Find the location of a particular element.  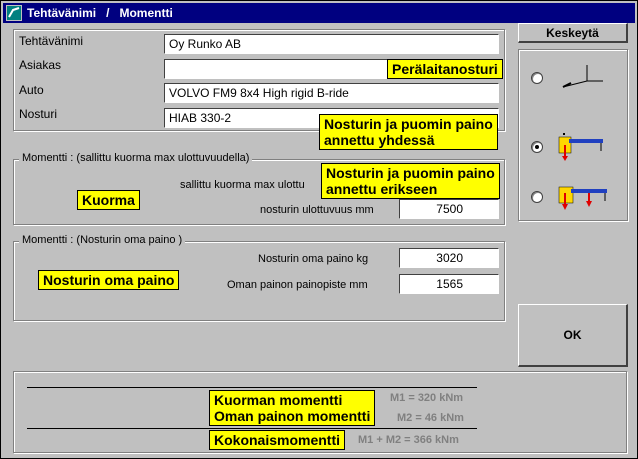

crane-separate-icon is located at coordinates (582, 198).